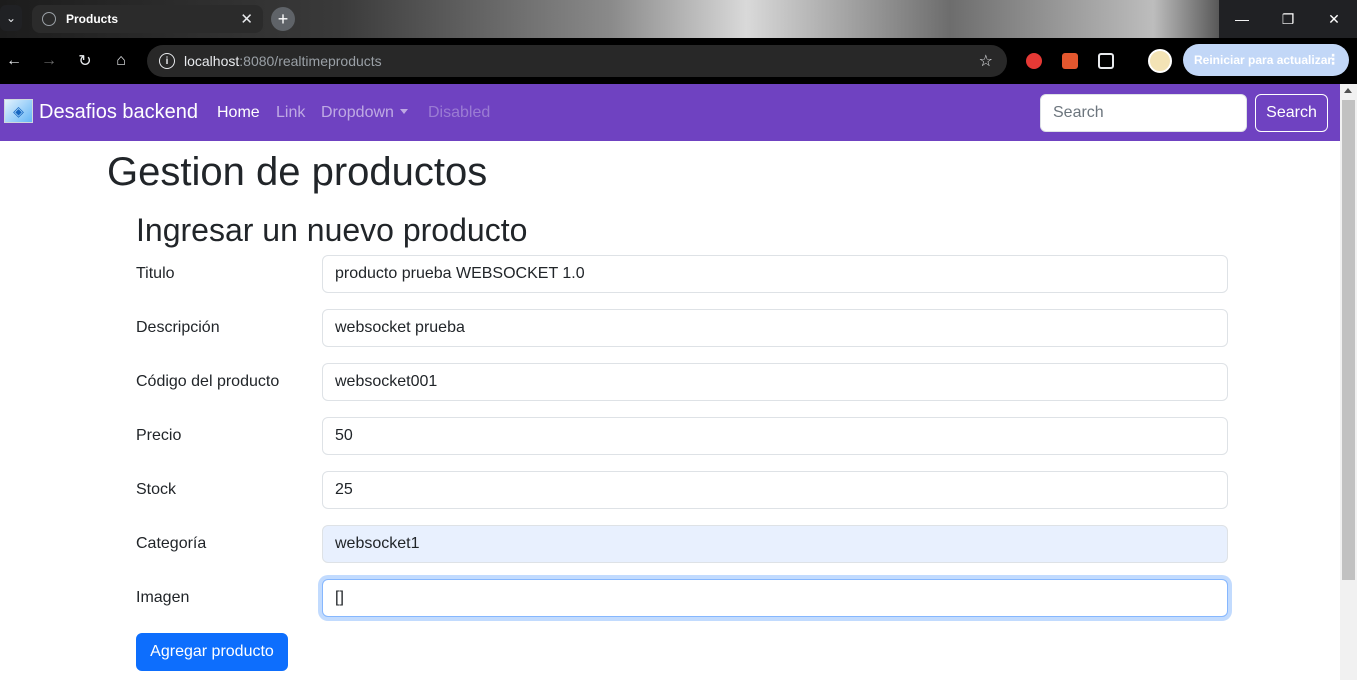 This screenshot has height=680, width=1357. What do you see at coordinates (297, 172) in the screenshot?
I see `page-title: Gestion de productos` at bounding box center [297, 172].